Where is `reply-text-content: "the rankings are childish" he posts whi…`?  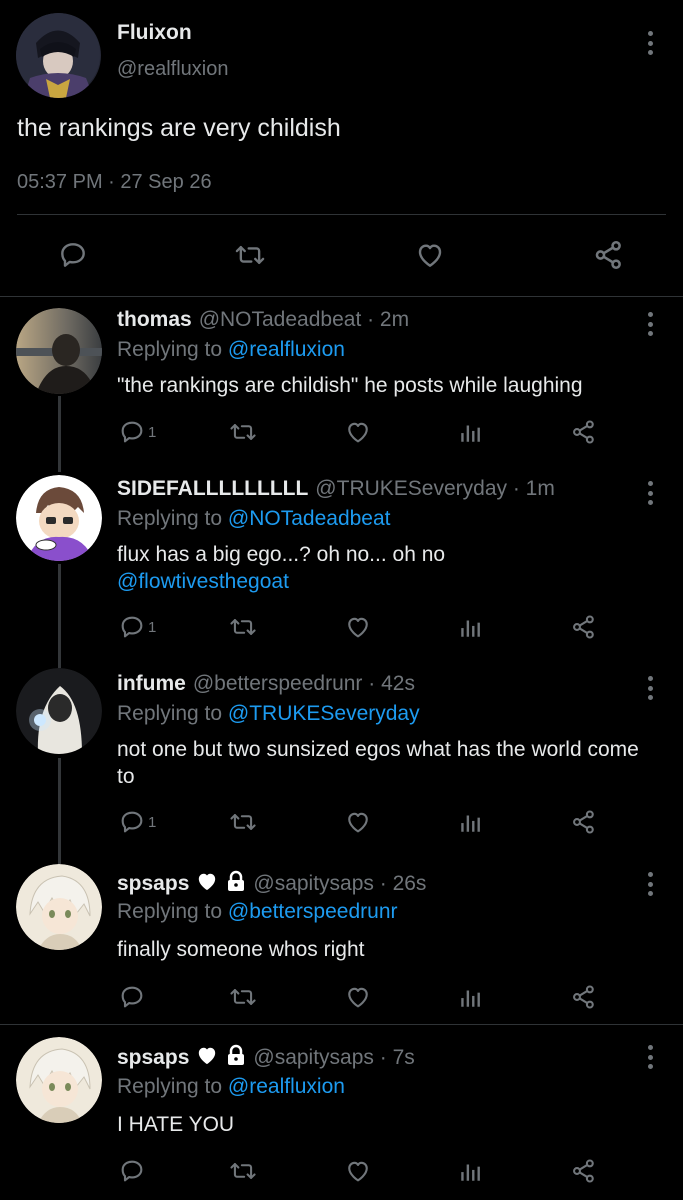 reply-text-content: "the rankings are childish" he posts whi… is located at coordinates (350, 385).